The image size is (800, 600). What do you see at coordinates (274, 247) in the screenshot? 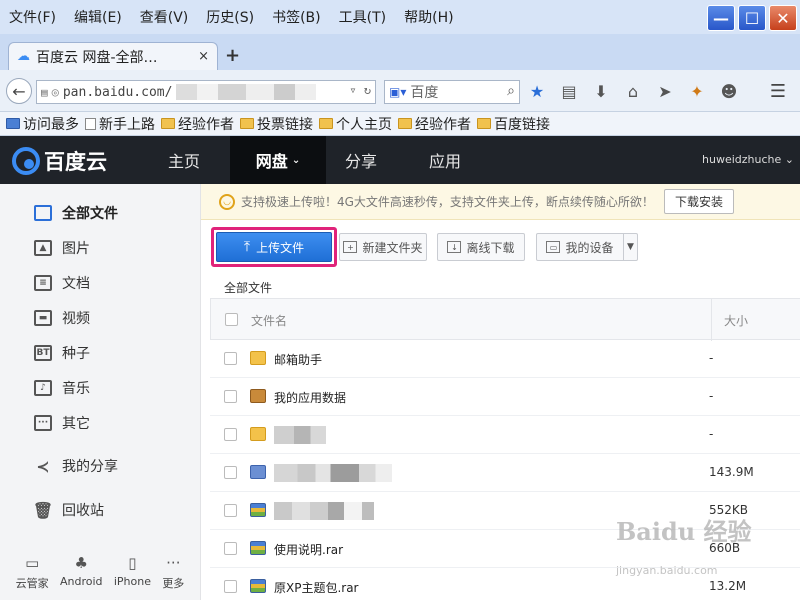
I see `upload-file-button: ⤒ 上传文件` at bounding box center [274, 247].